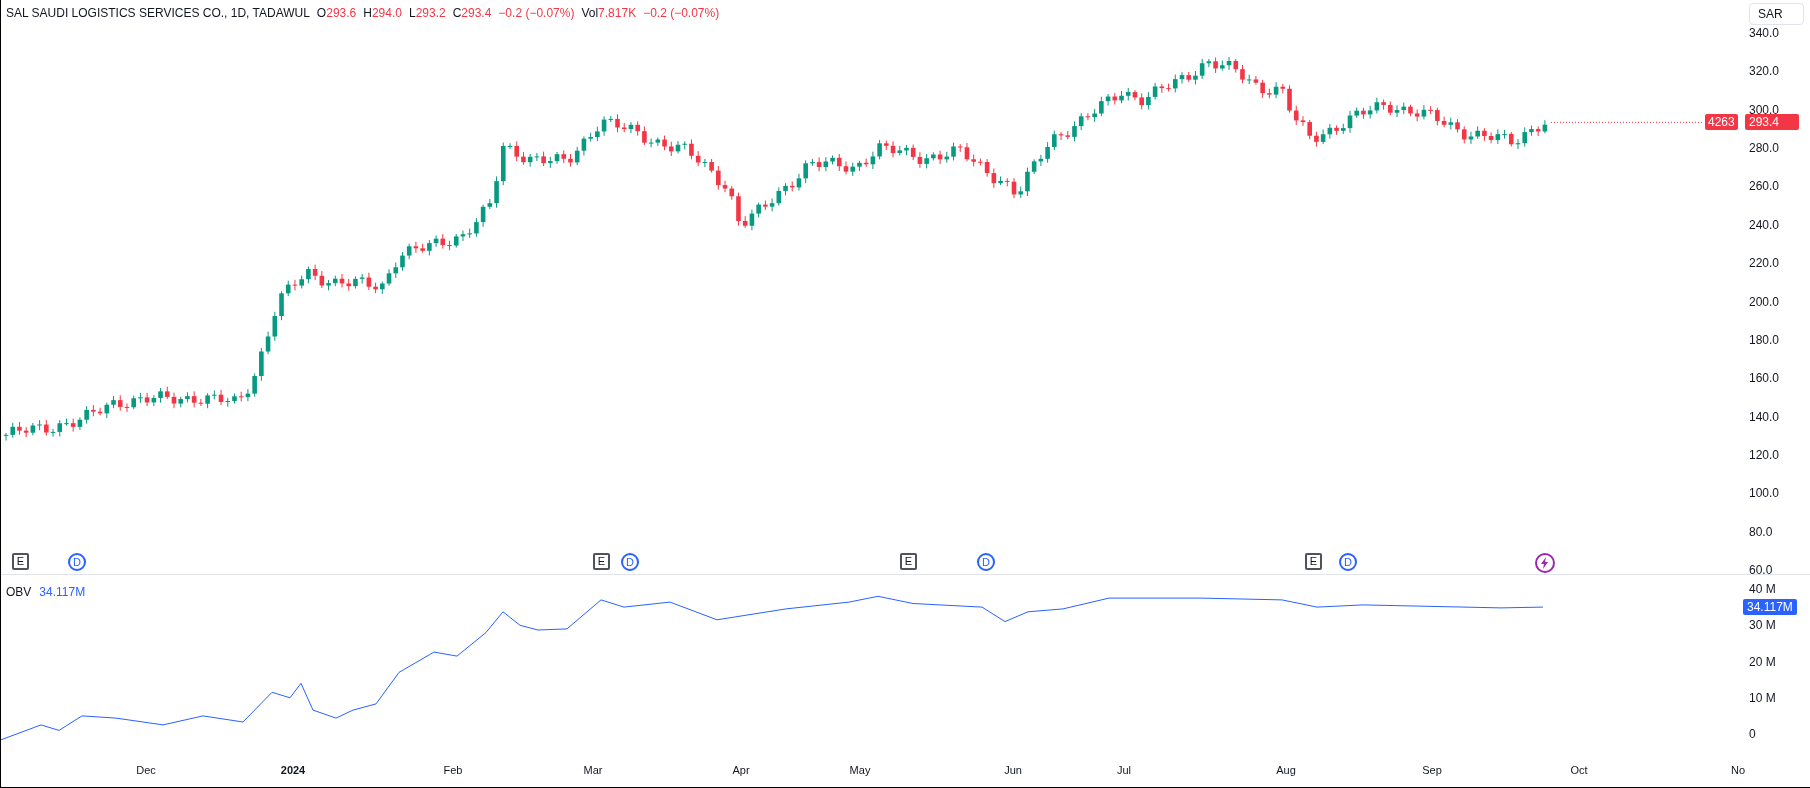 This screenshot has height=788, width=1810. Describe the element at coordinates (1738, 770) in the screenshot. I see `time-axis-label: No` at that location.